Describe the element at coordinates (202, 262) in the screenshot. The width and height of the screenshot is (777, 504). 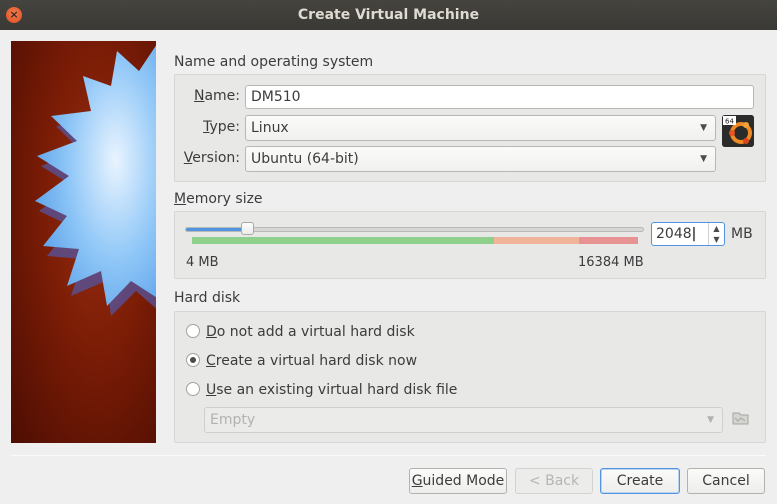
I see `memory-min-label: 4 MB` at that location.